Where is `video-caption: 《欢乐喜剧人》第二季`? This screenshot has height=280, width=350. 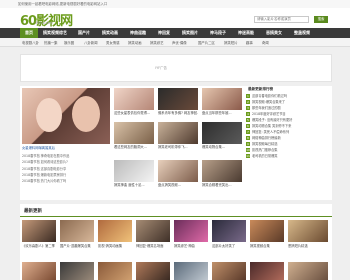 video-caption: 《欢乐喜剧人》第二季 is located at coordinates (39, 246).